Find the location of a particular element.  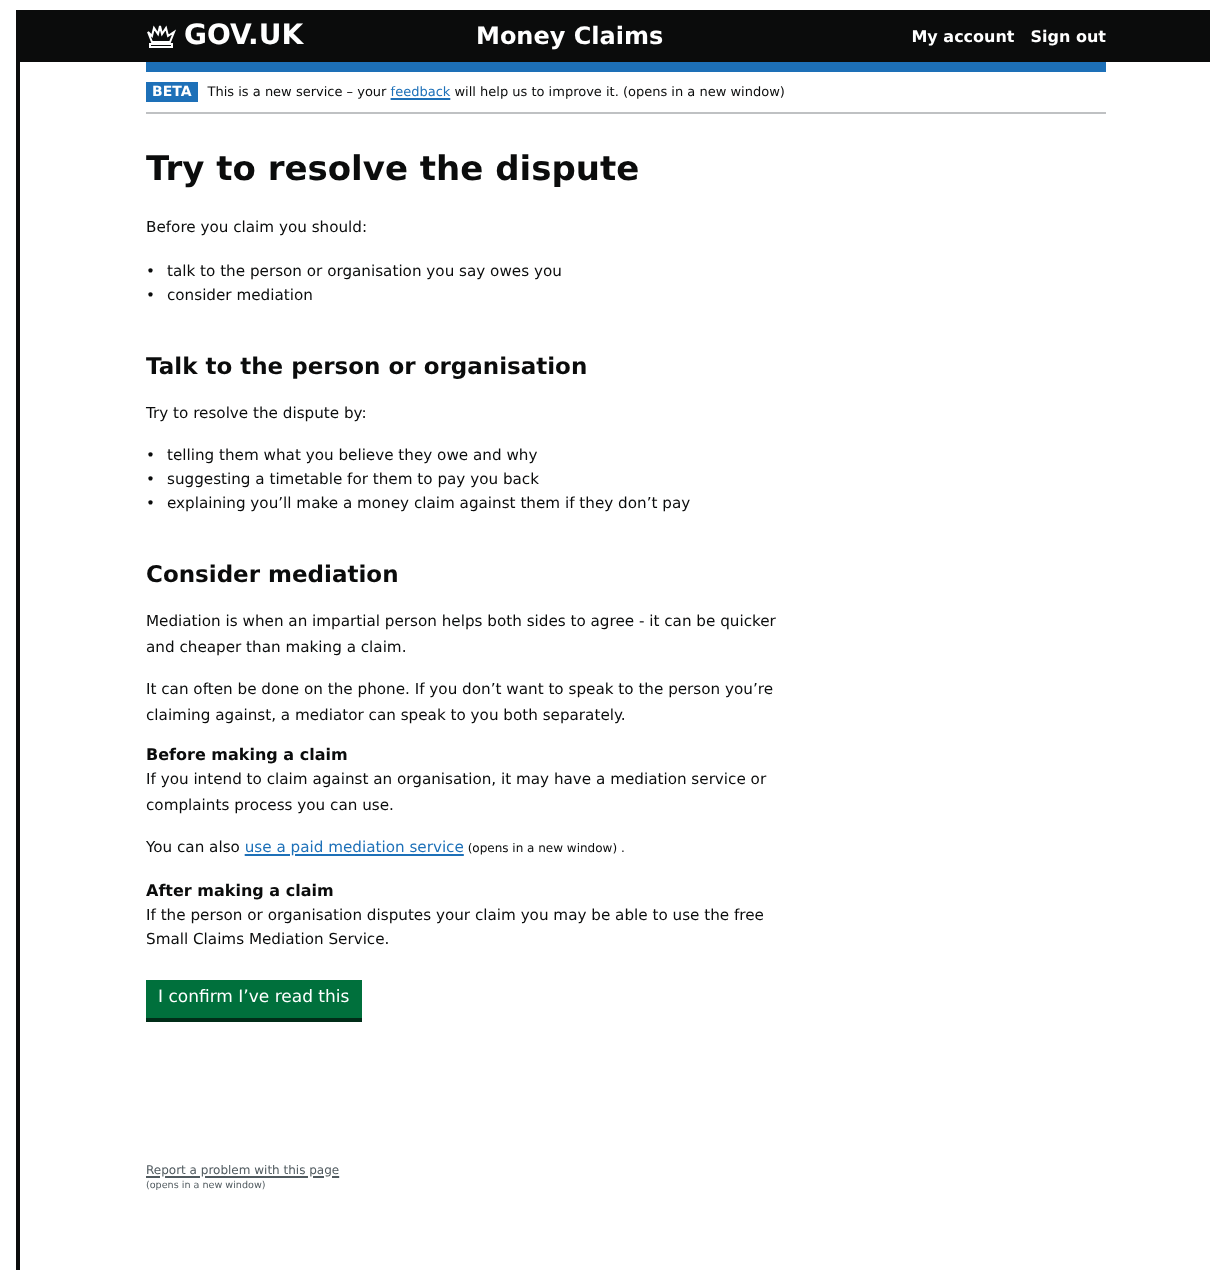

crown-icon is located at coordinates (161, 36).